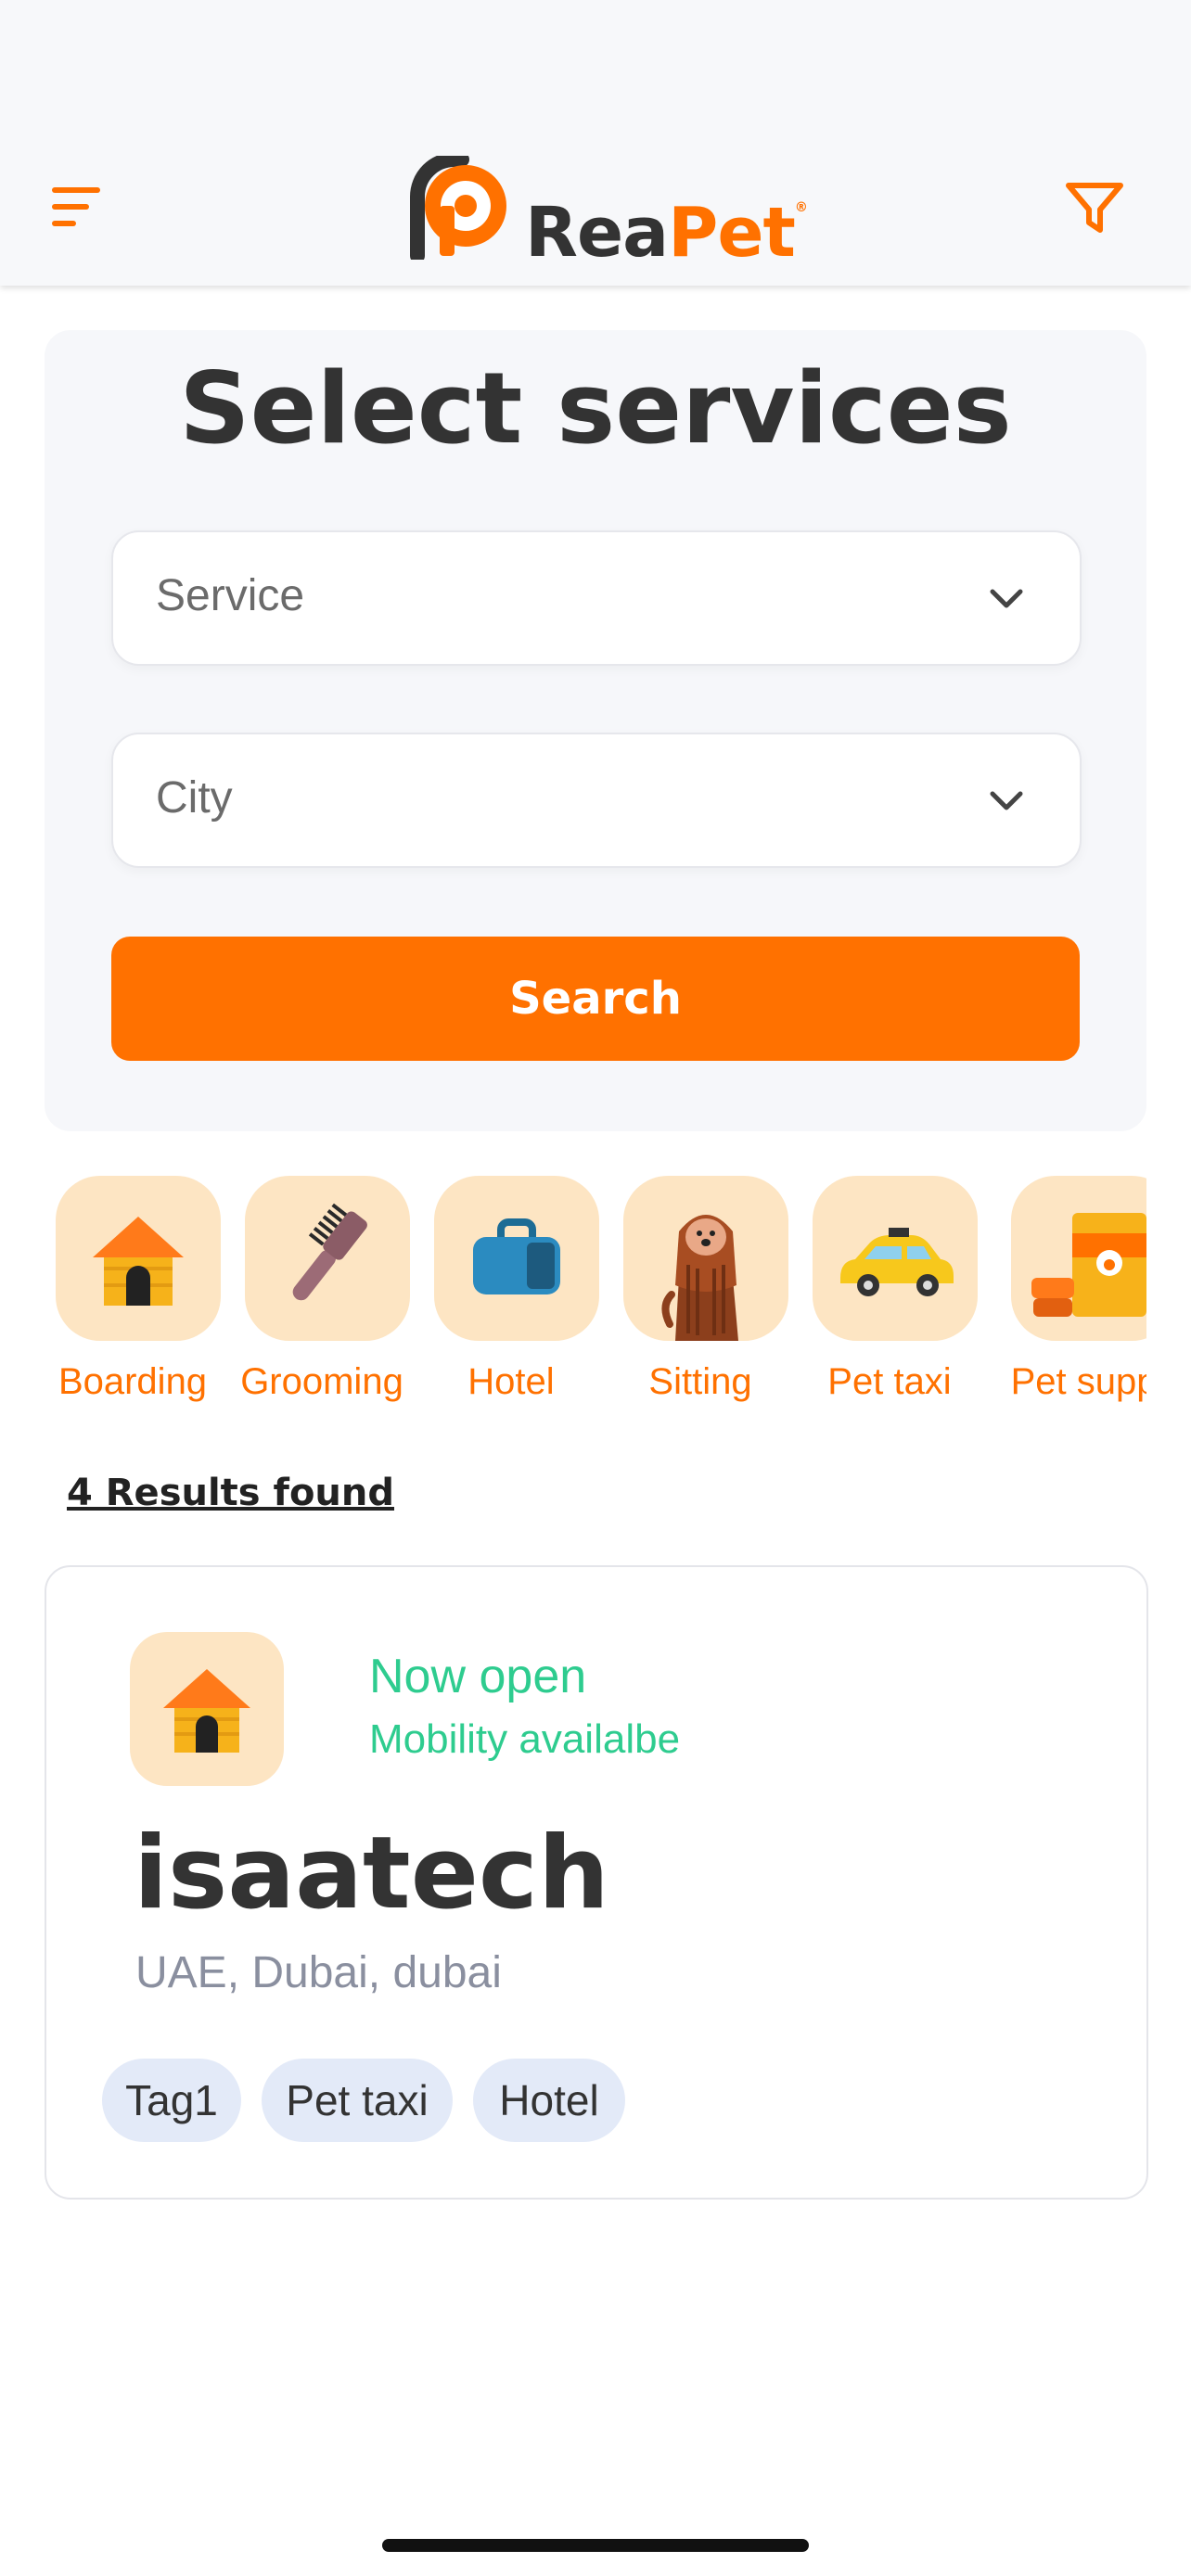 Image resolution: width=1191 pixels, height=2576 pixels. Describe the element at coordinates (549, 2100) in the screenshot. I see `tag-chip: Hotel` at that location.